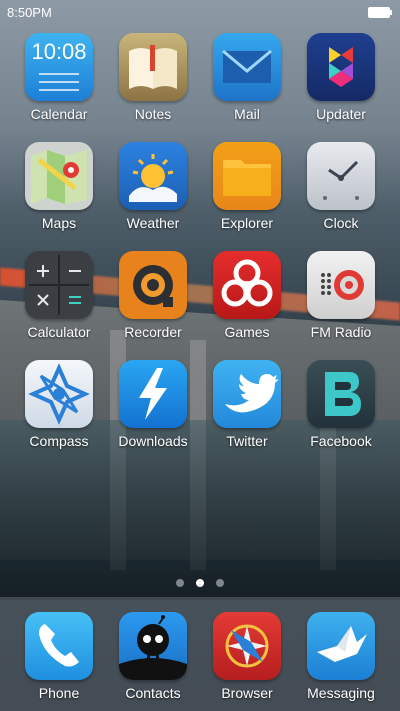 The height and width of the screenshot is (711, 400). What do you see at coordinates (59, 332) in the screenshot?
I see `app-label: Calculator` at bounding box center [59, 332].